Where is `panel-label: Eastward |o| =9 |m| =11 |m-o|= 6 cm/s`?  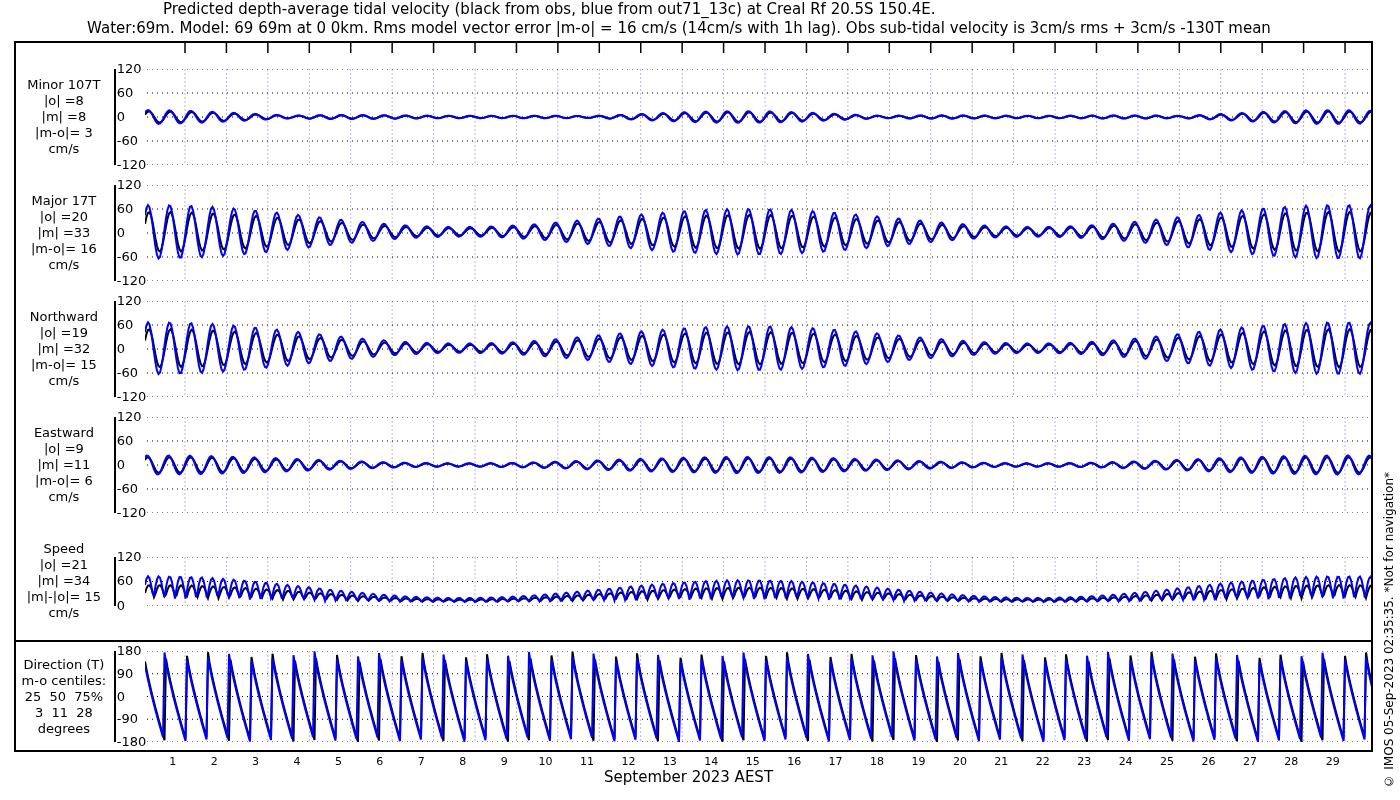 panel-label: Eastward |o| =9 |m| =11 |m-o|= 6 cm/s is located at coordinates (63, 465).